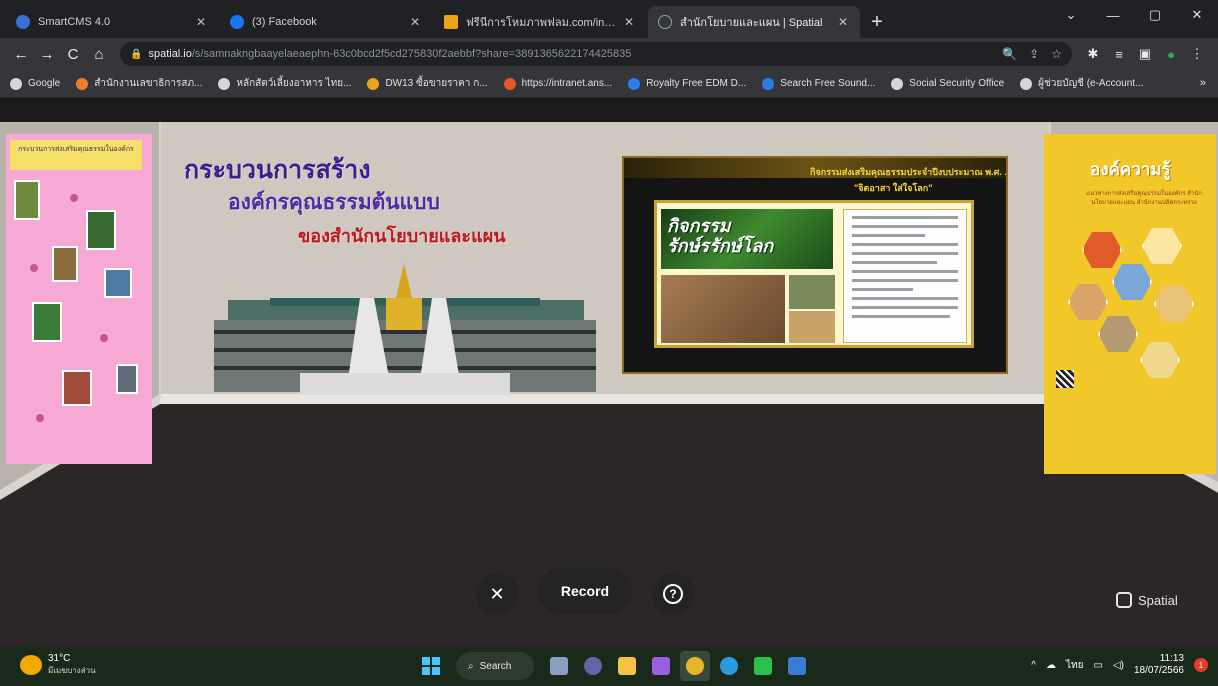  What do you see at coordinates (497, 594) in the screenshot?
I see `close-button: ✕` at bounding box center [497, 594].